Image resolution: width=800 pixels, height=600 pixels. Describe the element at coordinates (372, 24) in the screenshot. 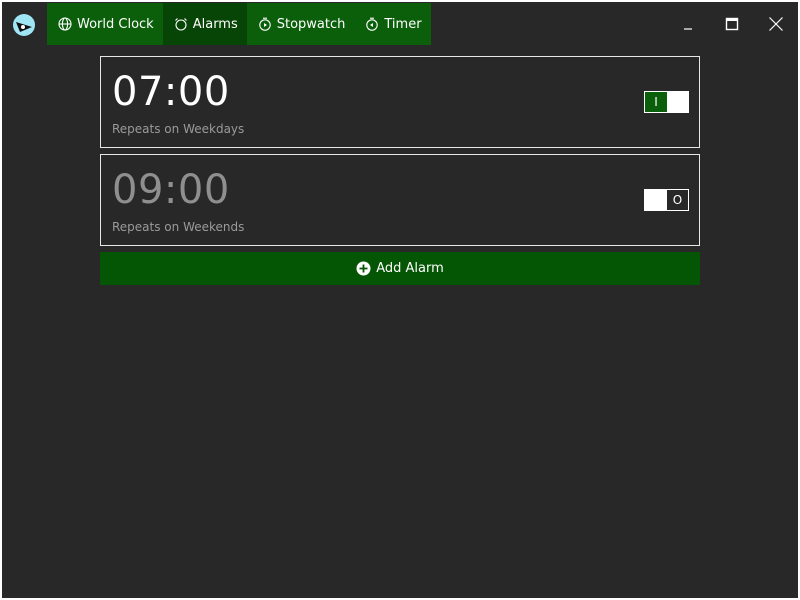

I see `timer-icon` at that location.